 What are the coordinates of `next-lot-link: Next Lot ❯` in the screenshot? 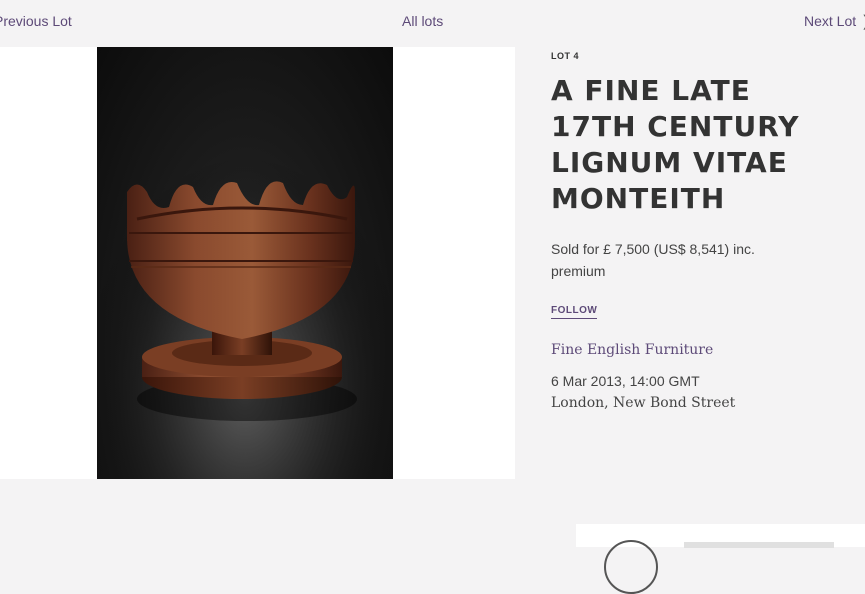 It's located at (834, 21).